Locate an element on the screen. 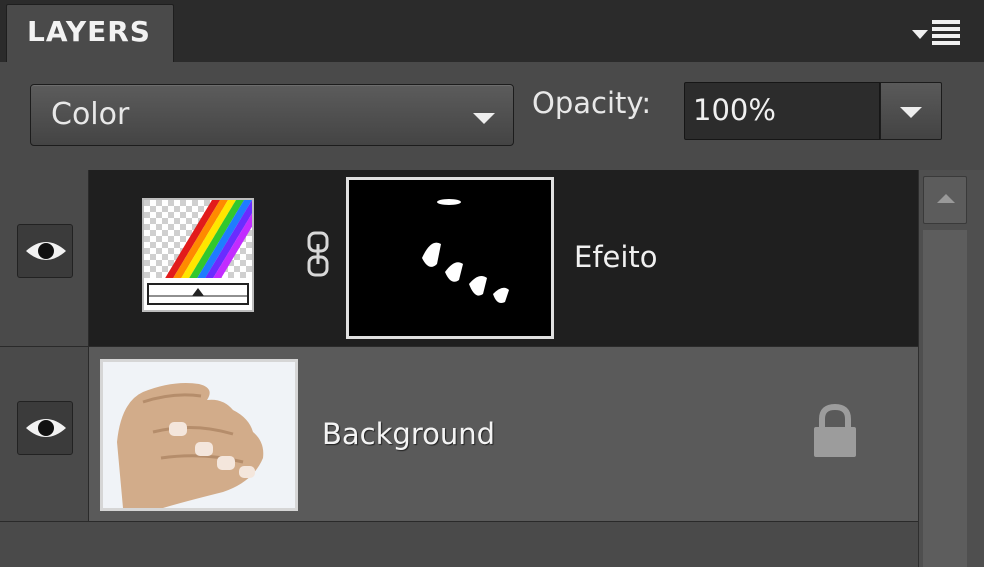  link-icon is located at coordinates (318, 256).